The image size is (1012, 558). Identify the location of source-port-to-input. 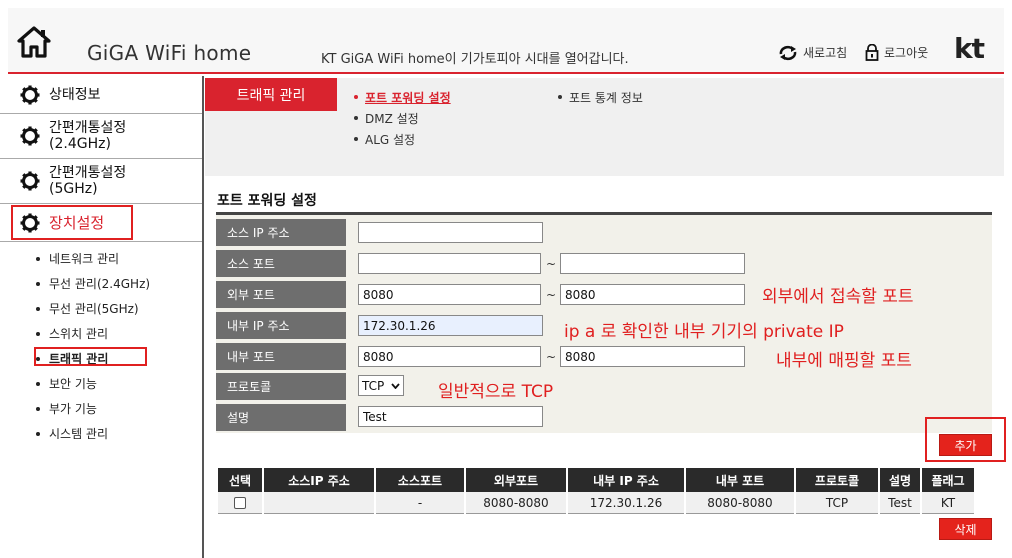
(652, 263).